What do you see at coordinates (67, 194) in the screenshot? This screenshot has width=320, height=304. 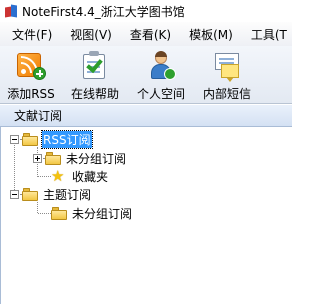 I see `tree-node-label: 主题订阅` at bounding box center [67, 194].